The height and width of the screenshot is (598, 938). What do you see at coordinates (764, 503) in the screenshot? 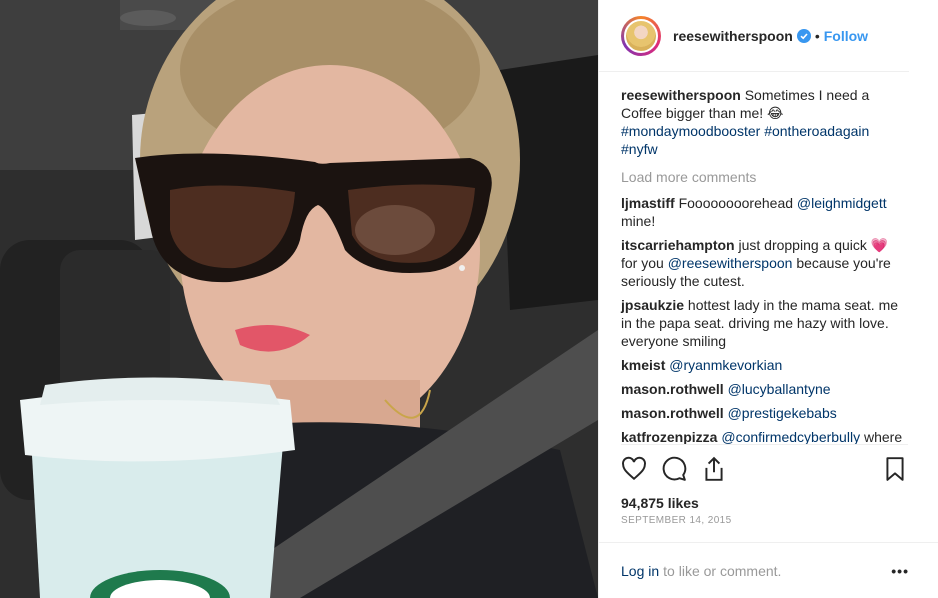
I see `likes-count: 94,875 likes` at bounding box center [764, 503].